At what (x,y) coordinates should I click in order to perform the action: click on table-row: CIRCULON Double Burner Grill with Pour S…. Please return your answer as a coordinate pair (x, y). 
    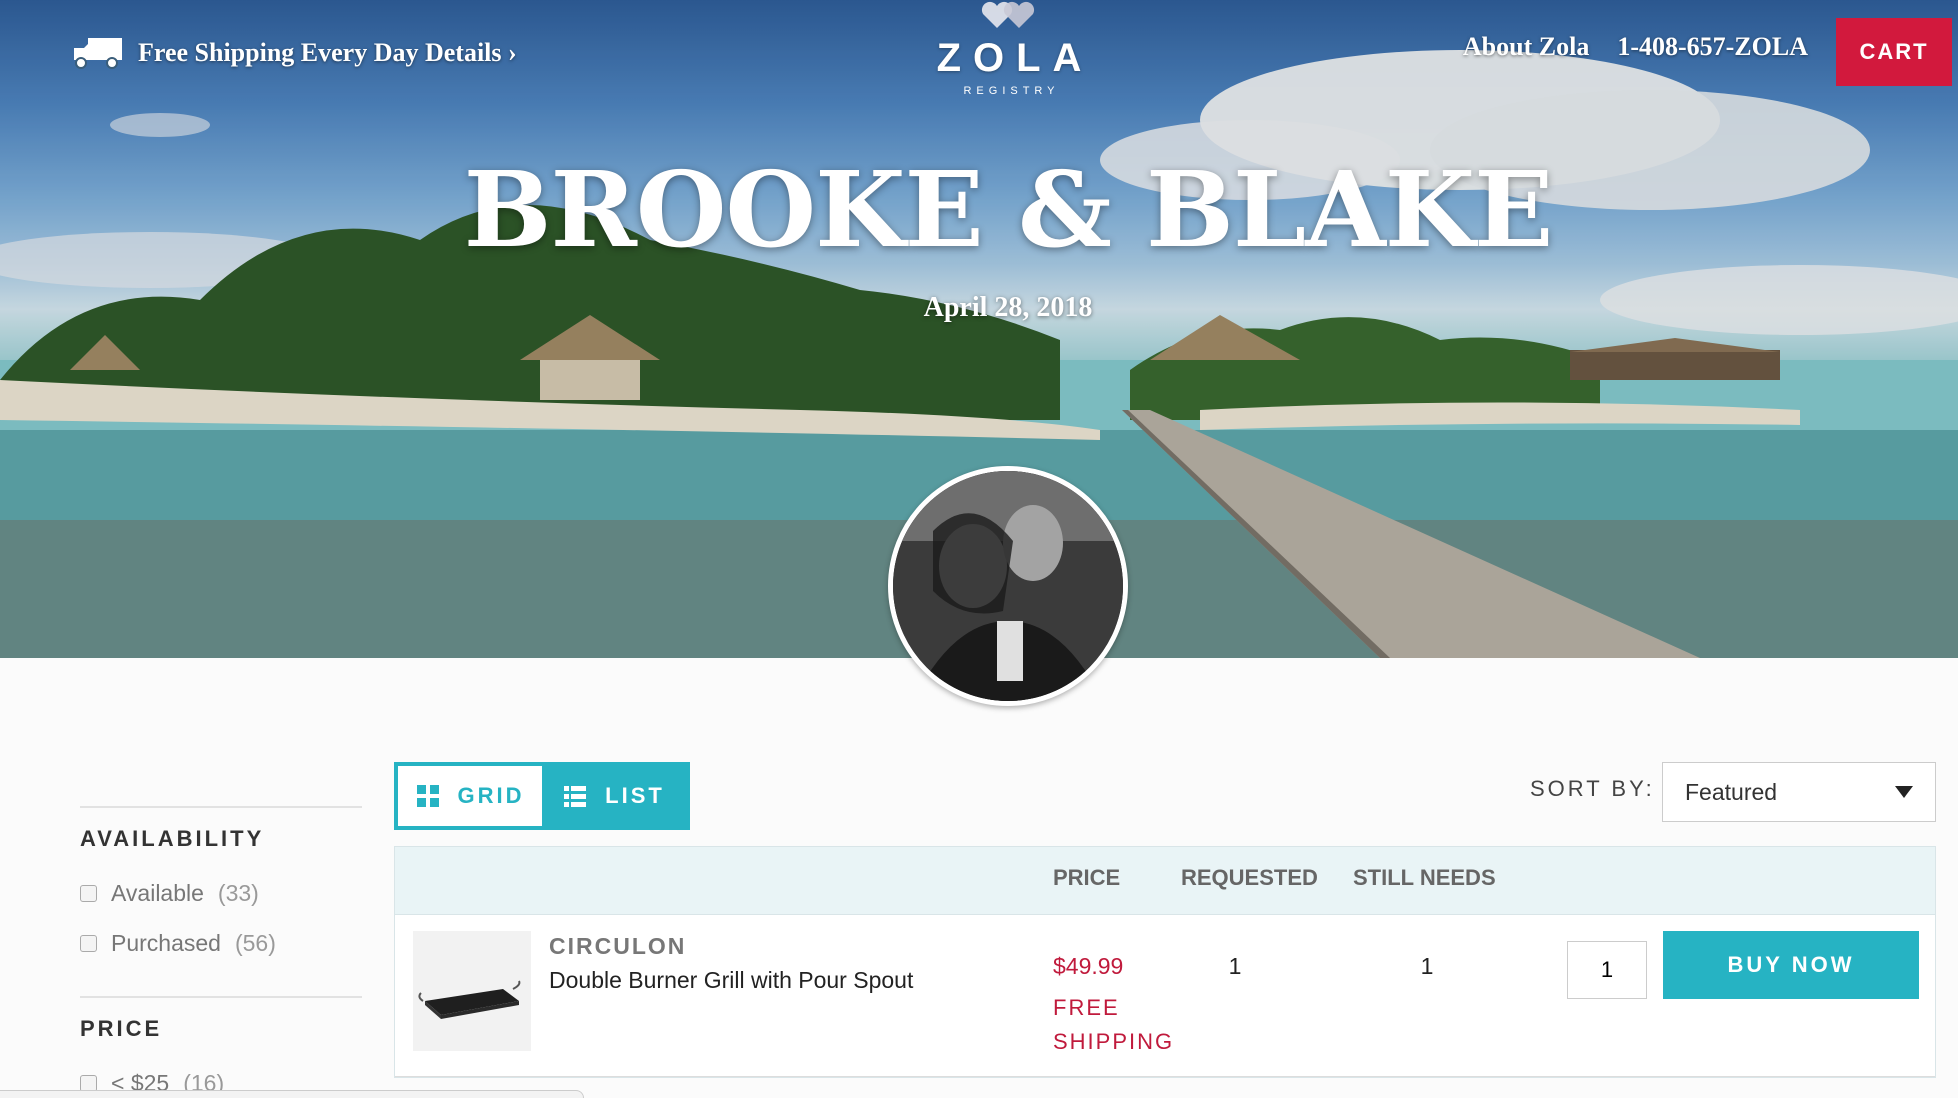
    Looking at the image, I should click on (1165, 996).